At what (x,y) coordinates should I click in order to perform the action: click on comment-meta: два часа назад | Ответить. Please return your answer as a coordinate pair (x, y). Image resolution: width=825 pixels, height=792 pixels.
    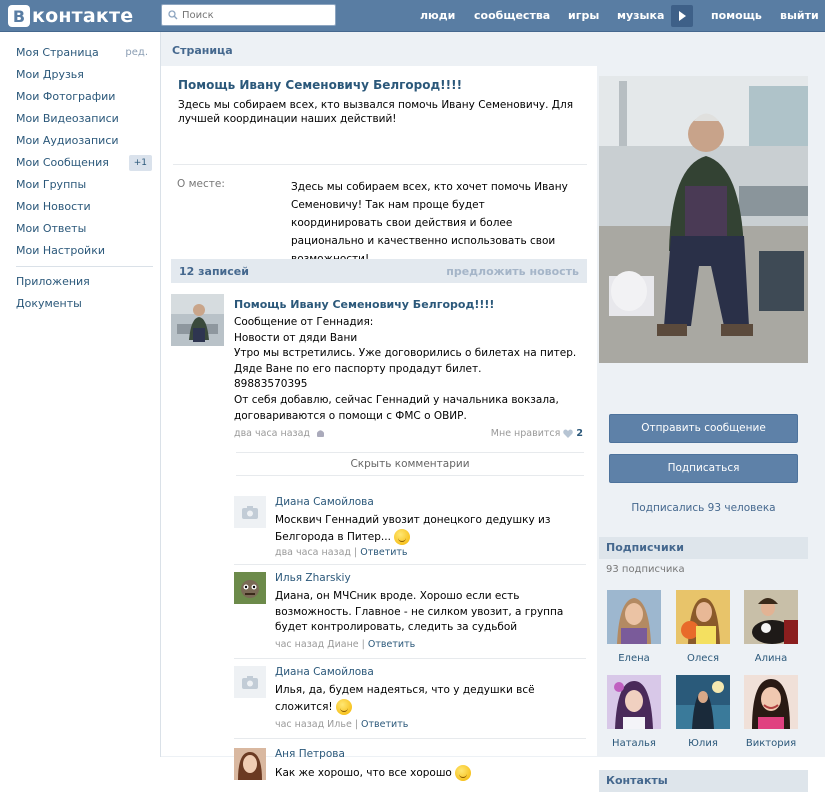
    Looking at the image, I should click on (341, 552).